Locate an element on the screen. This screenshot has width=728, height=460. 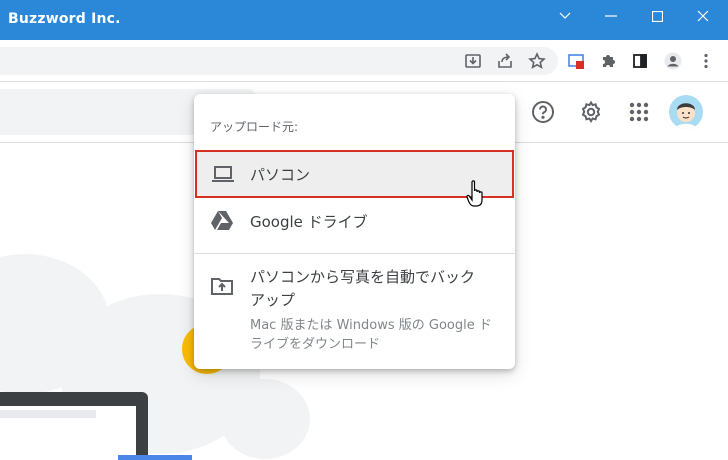
illustration-blue-bar is located at coordinates (155, 457).